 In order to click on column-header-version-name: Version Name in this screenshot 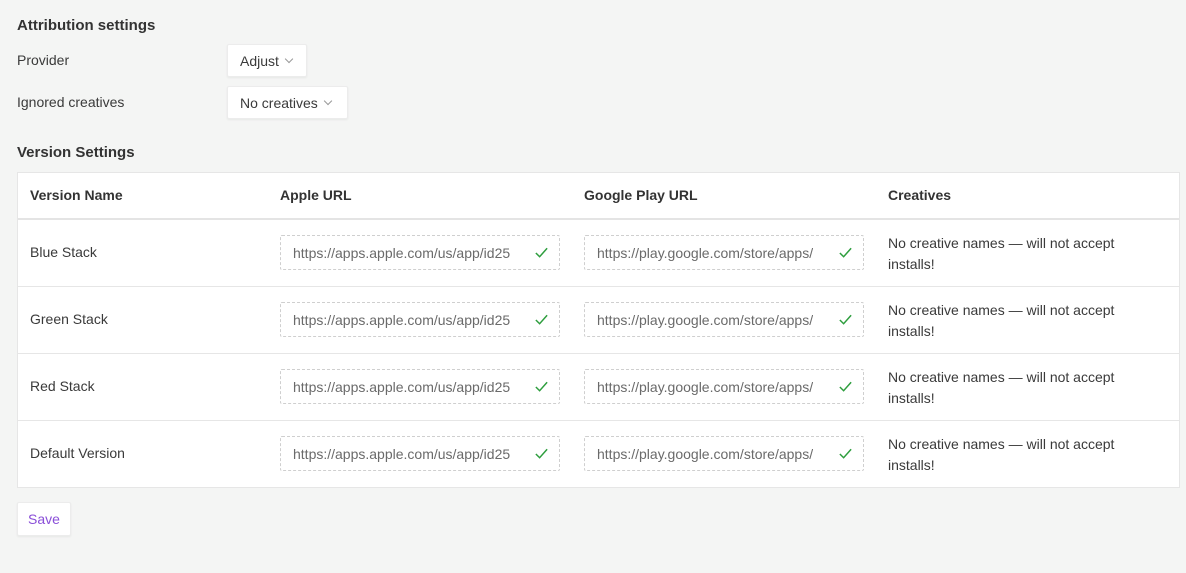, I will do `click(76, 195)`.